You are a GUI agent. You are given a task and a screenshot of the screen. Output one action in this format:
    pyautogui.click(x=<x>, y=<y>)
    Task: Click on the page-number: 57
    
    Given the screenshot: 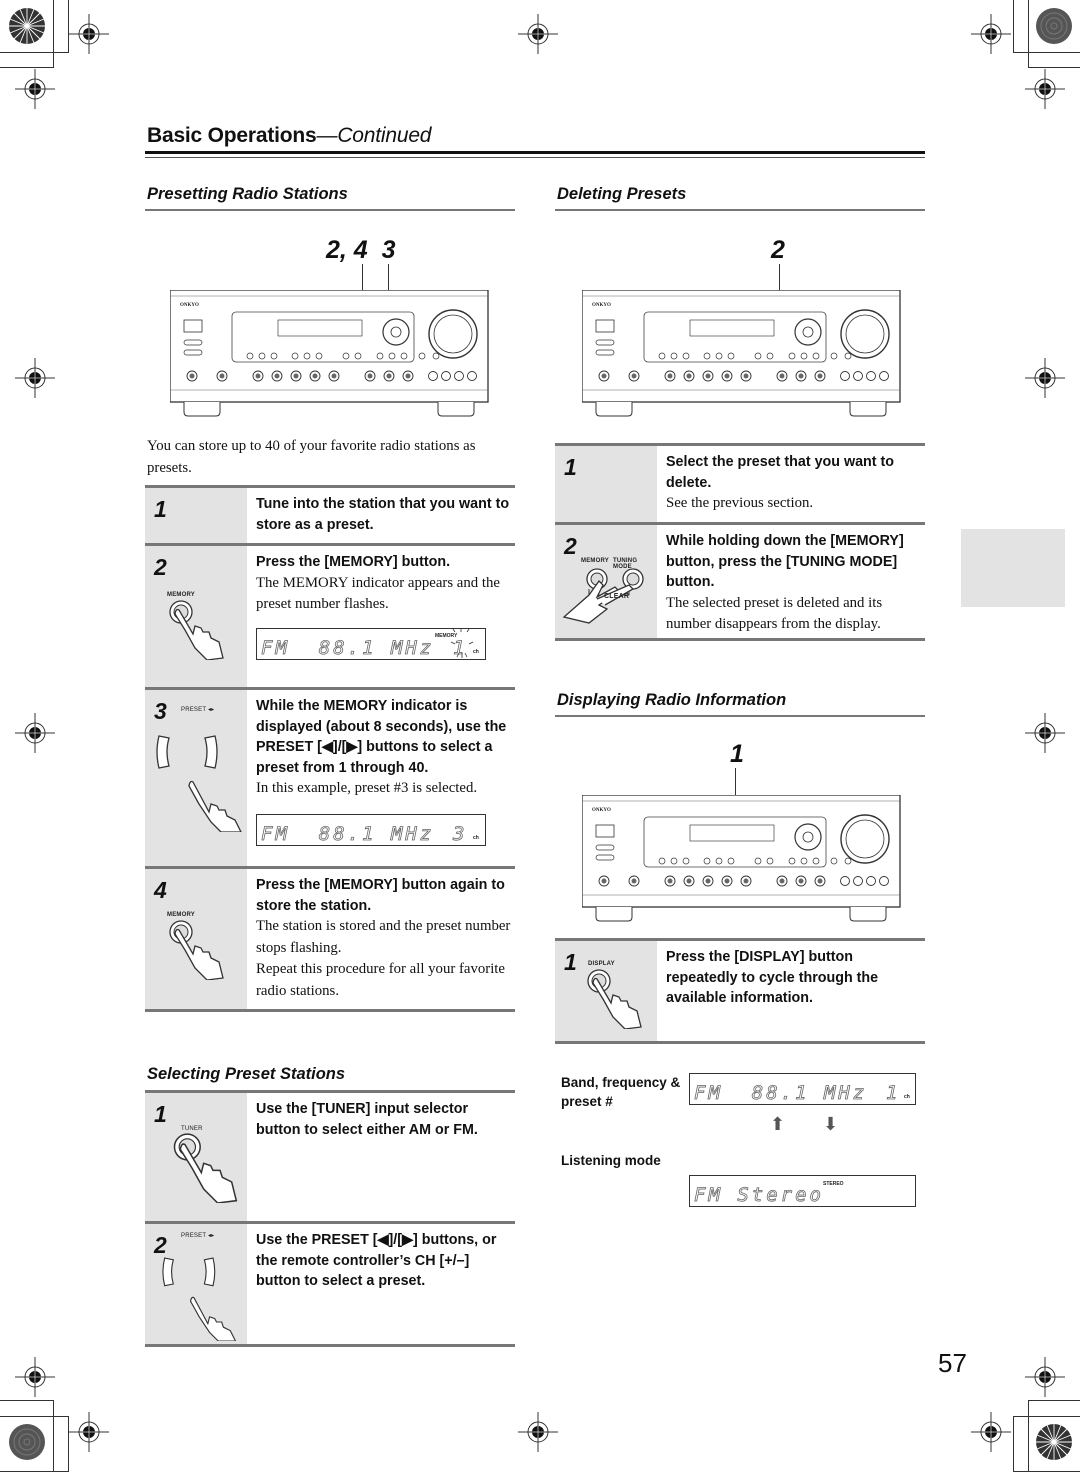 What is the action you would take?
    pyautogui.click(x=952, y=1363)
    